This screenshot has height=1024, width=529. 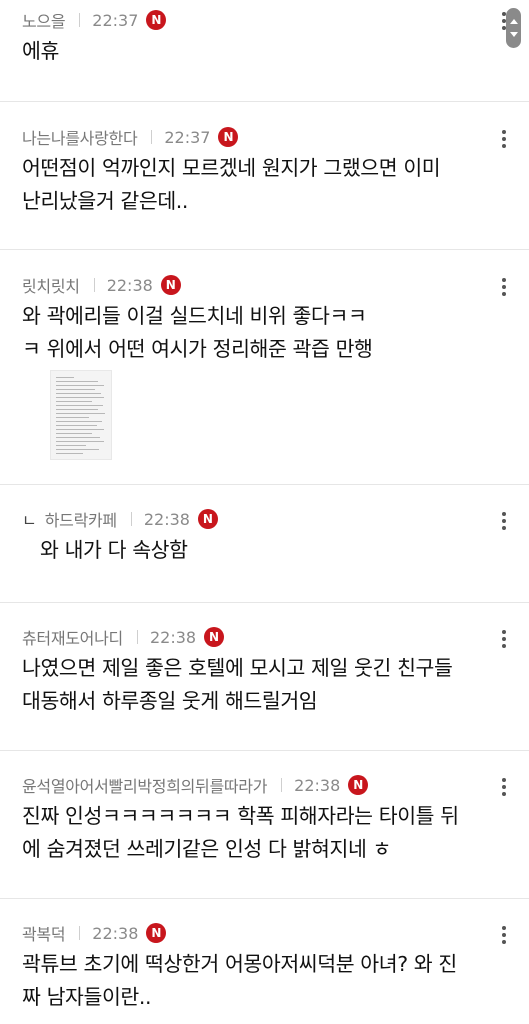 I want to click on reply-arrow-icon: ㄴ, so click(x=29, y=520).